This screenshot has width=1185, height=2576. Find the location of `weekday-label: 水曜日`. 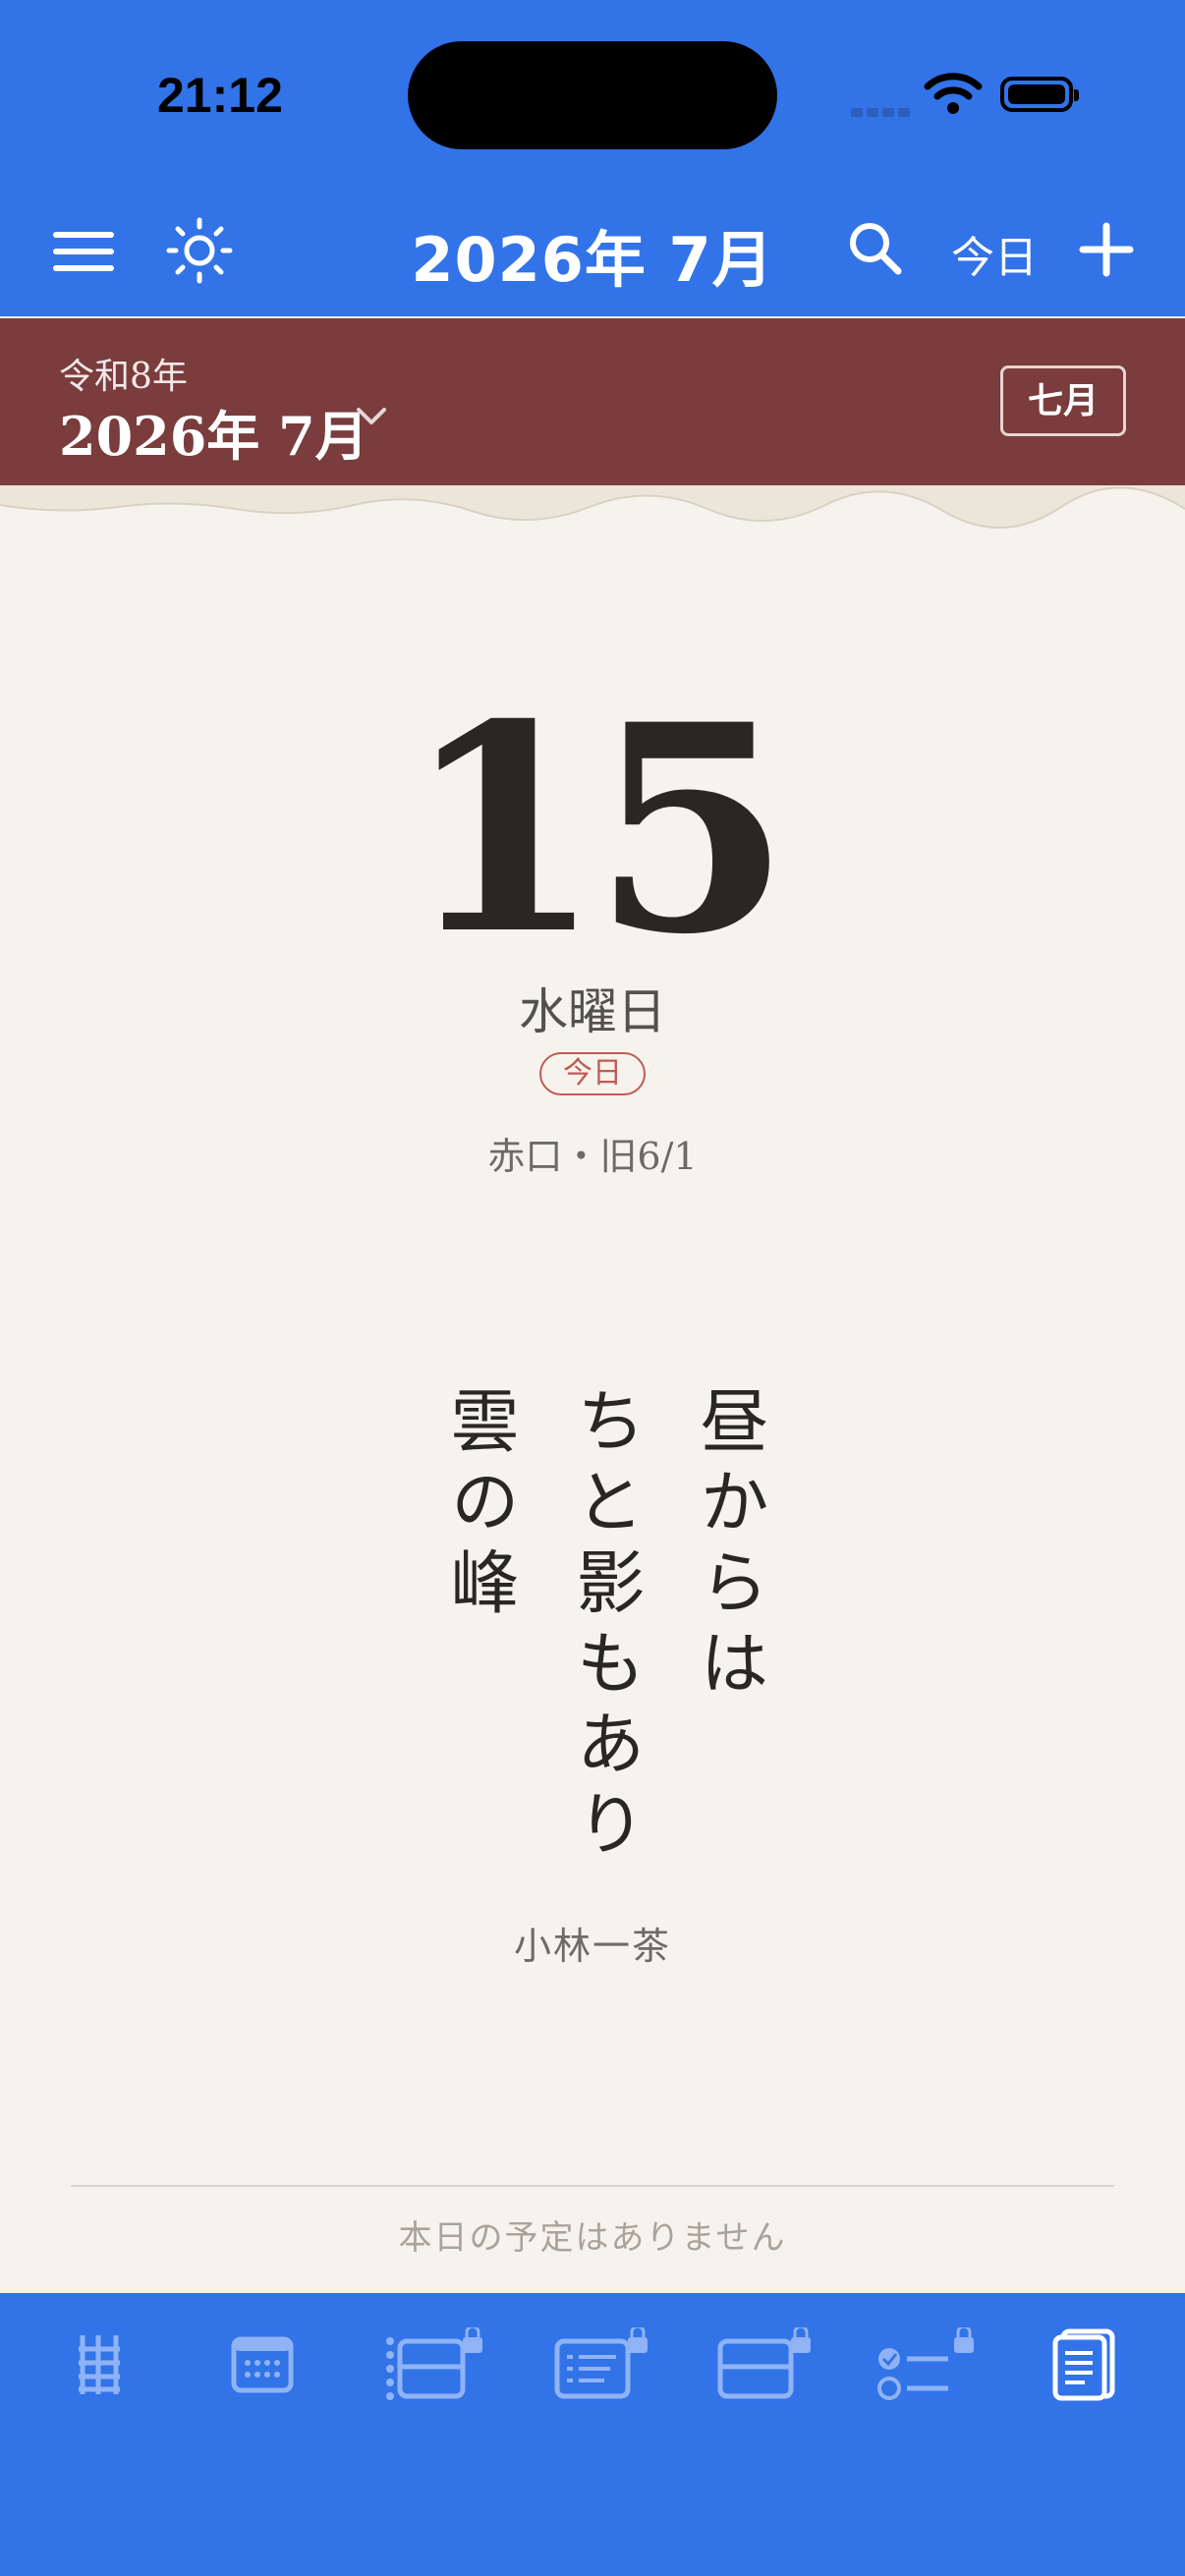

weekday-label: 水曜日 is located at coordinates (592, 1011).